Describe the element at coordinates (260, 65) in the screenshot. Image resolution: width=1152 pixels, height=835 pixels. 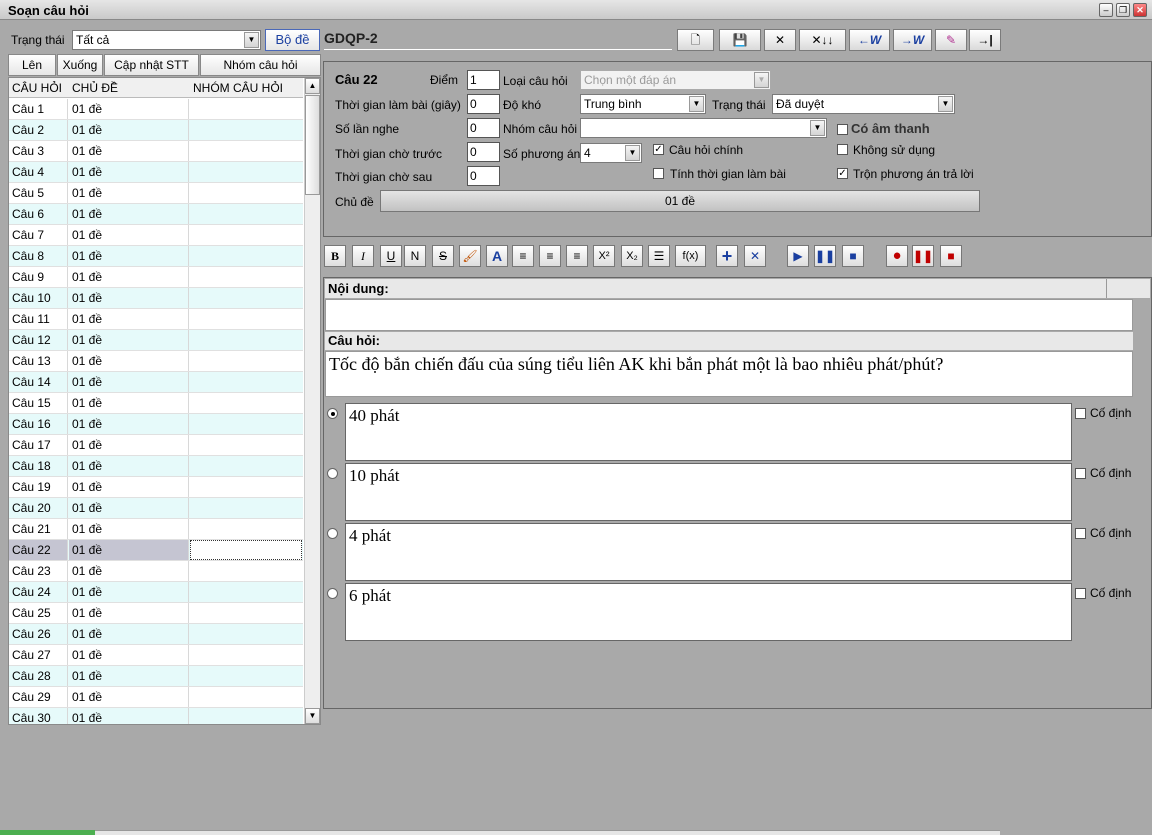
I see `question-group-button: Nhóm câu hỏi` at that location.